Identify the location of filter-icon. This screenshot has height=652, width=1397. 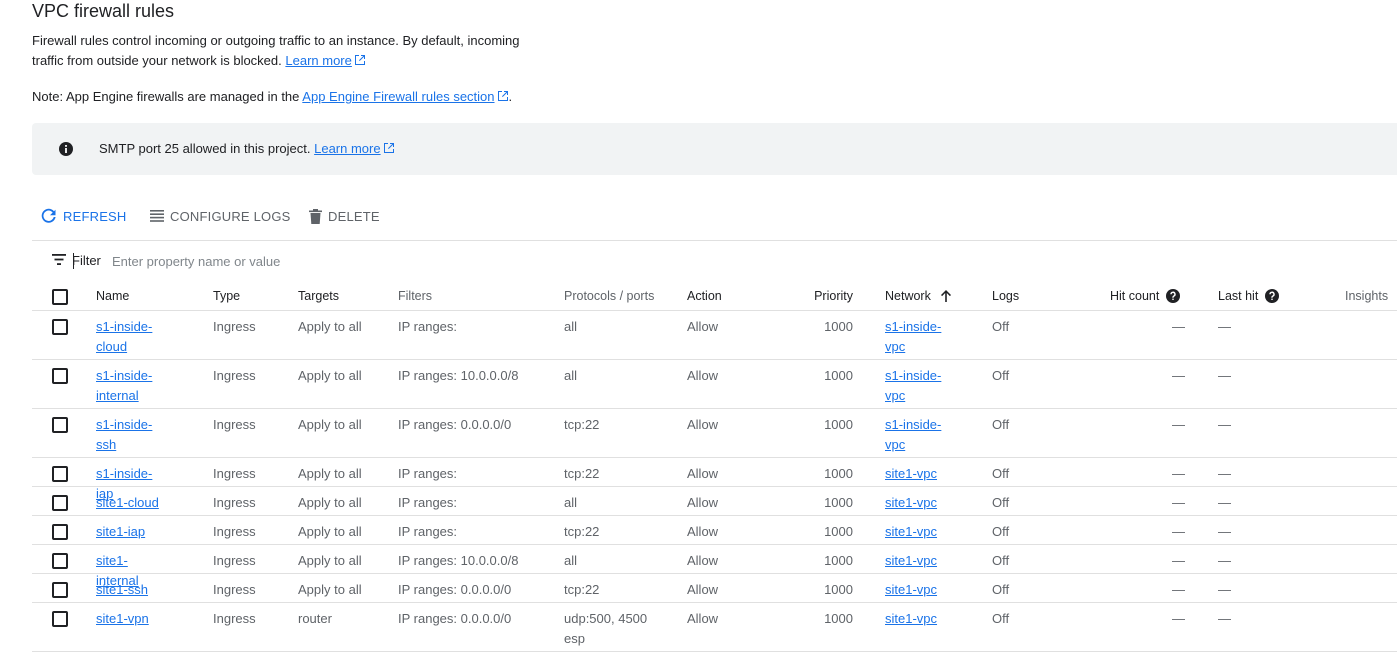
(59, 260).